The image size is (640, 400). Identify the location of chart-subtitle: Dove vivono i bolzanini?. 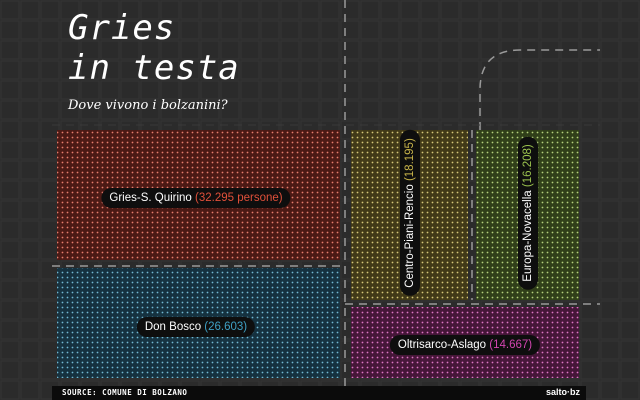
(148, 105).